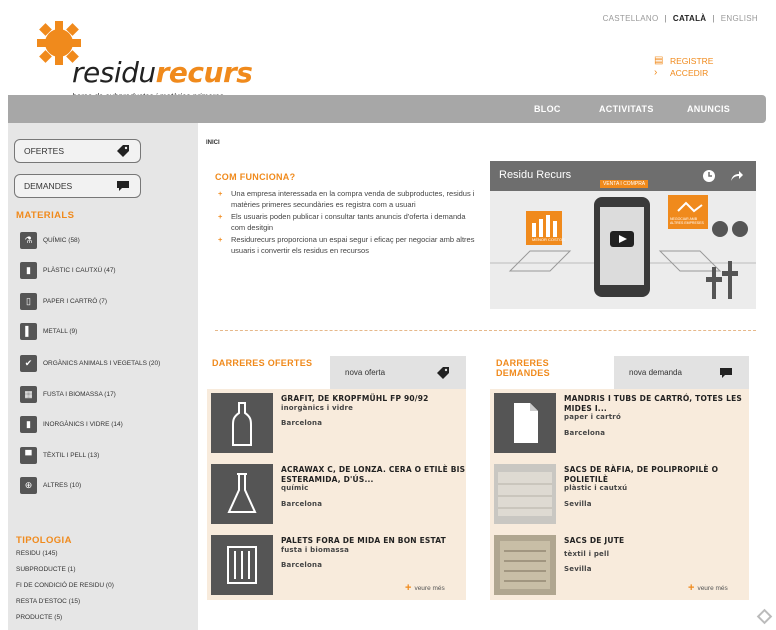  What do you see at coordinates (363, 540) in the screenshot?
I see `offer-title: PALETS FORA DE MIDA EN BON ESTAT` at bounding box center [363, 540].